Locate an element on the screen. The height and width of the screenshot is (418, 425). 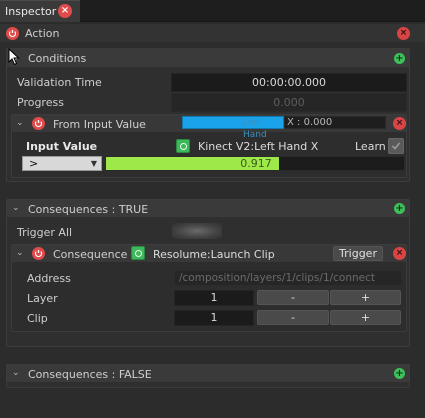
address-field: /composition/layers/1/clips/1/connect is located at coordinates (288, 278).